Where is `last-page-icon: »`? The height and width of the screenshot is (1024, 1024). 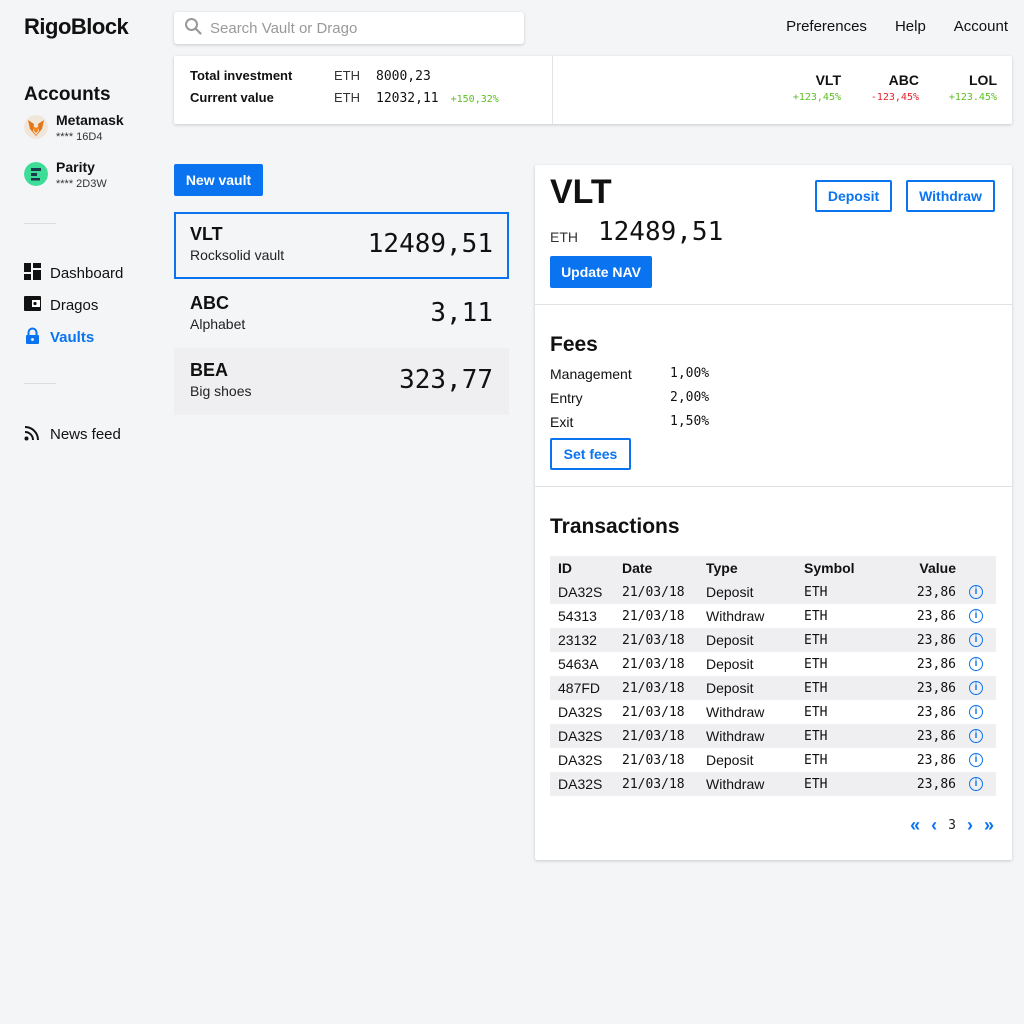
last-page-icon: » is located at coordinates (989, 825).